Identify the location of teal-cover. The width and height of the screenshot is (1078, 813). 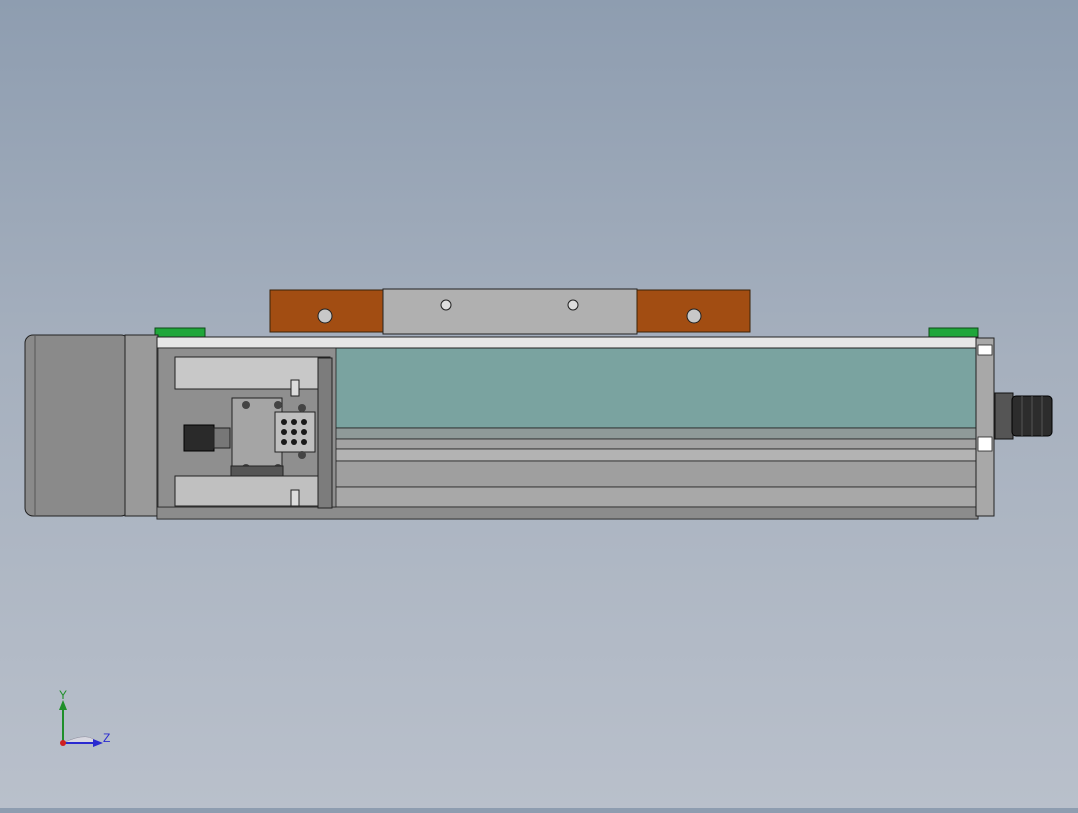
(655, 388).